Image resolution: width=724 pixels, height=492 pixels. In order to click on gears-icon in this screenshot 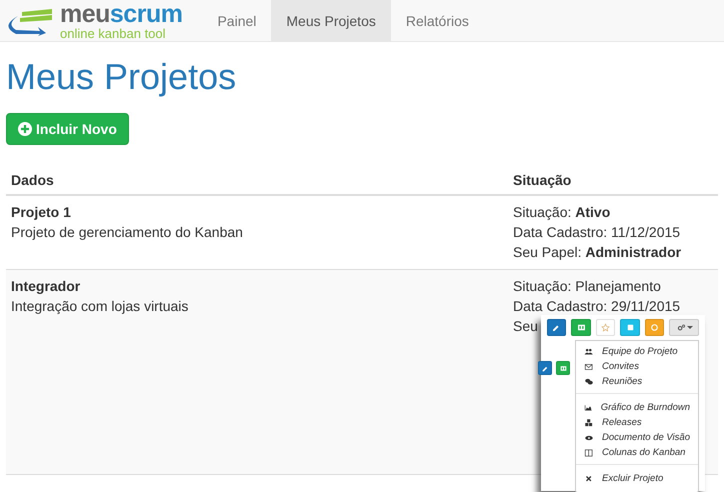, I will do `click(681, 327)`.